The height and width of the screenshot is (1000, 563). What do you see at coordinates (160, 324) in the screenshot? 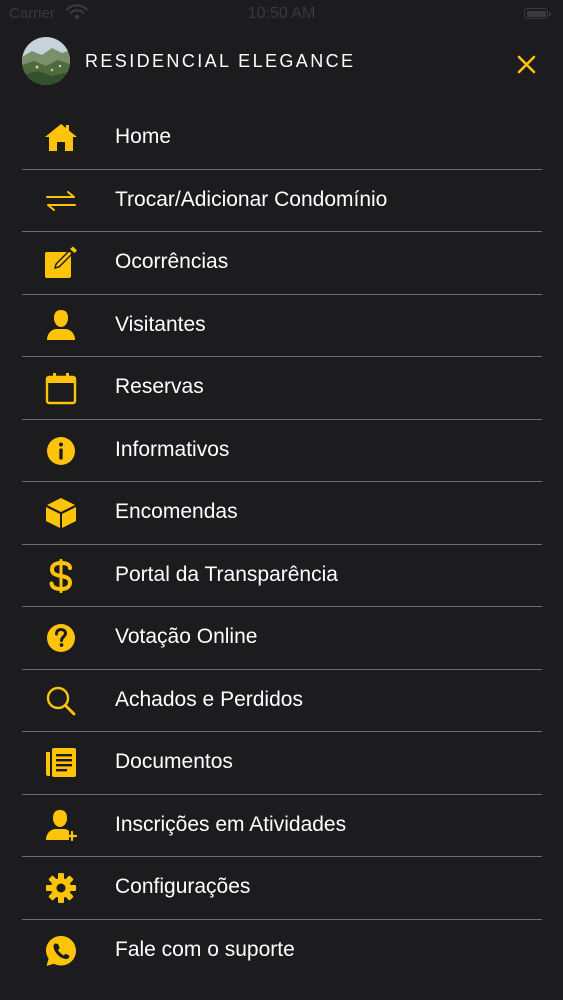
I see `menu-item-label: Visitantes` at bounding box center [160, 324].